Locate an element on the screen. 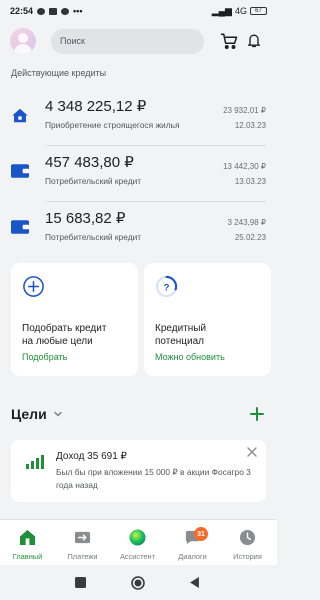 This screenshot has width=320, height=600. growth-chart-icon is located at coordinates (35, 462).